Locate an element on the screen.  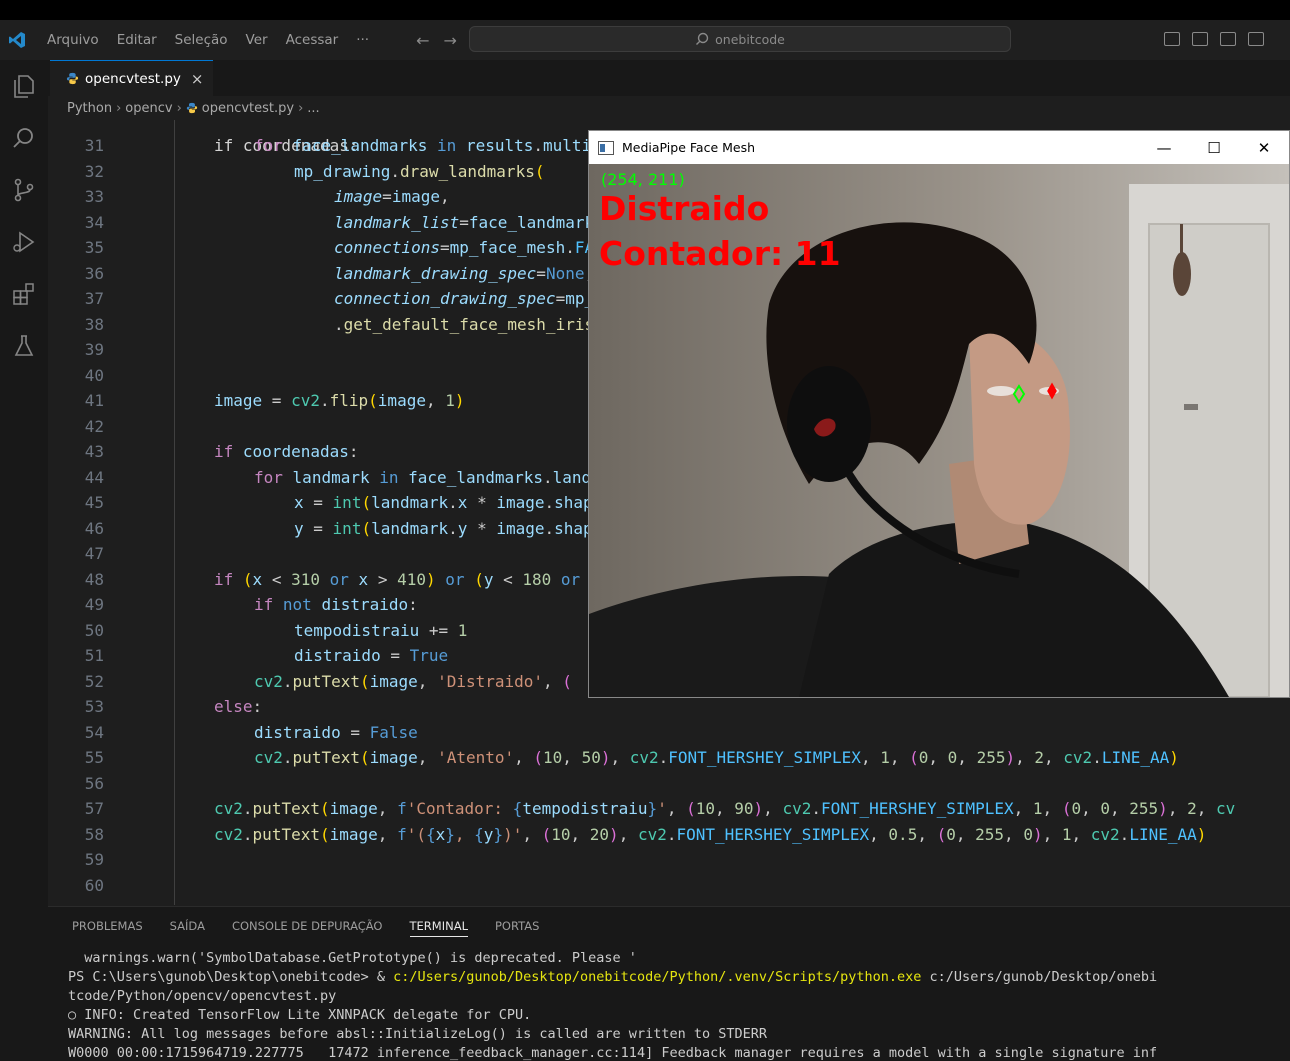
line-number: 51 is located at coordinates (94, 655).